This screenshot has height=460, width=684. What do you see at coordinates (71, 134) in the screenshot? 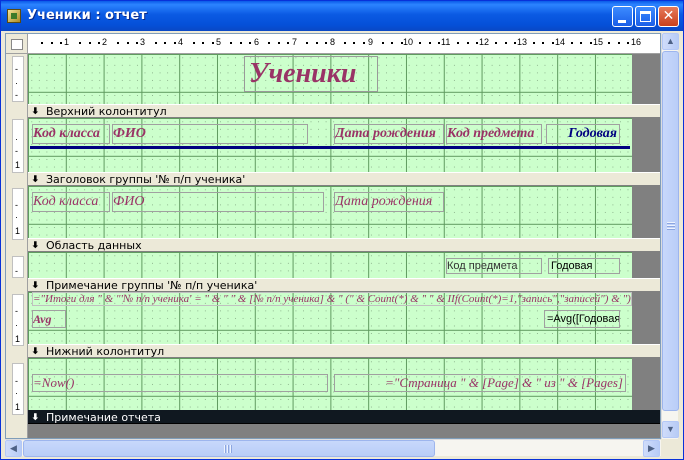
I see `page-header-field: Код класса` at bounding box center [71, 134].